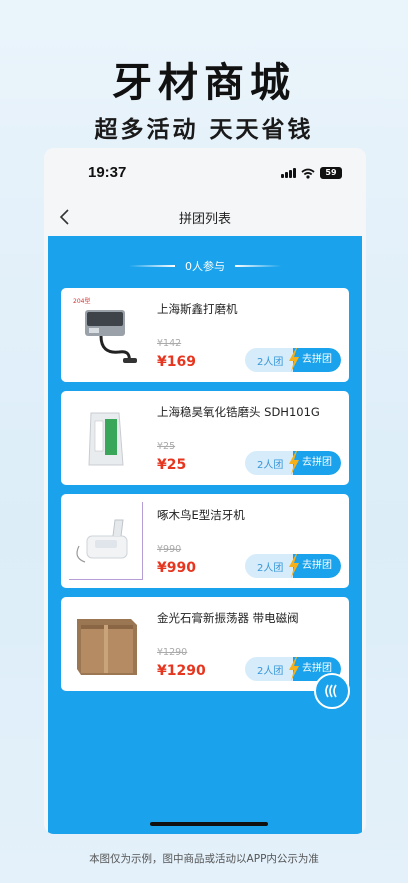 This screenshot has width=408, height=883. I want to click on original-price: ¥1290, so click(172, 652).